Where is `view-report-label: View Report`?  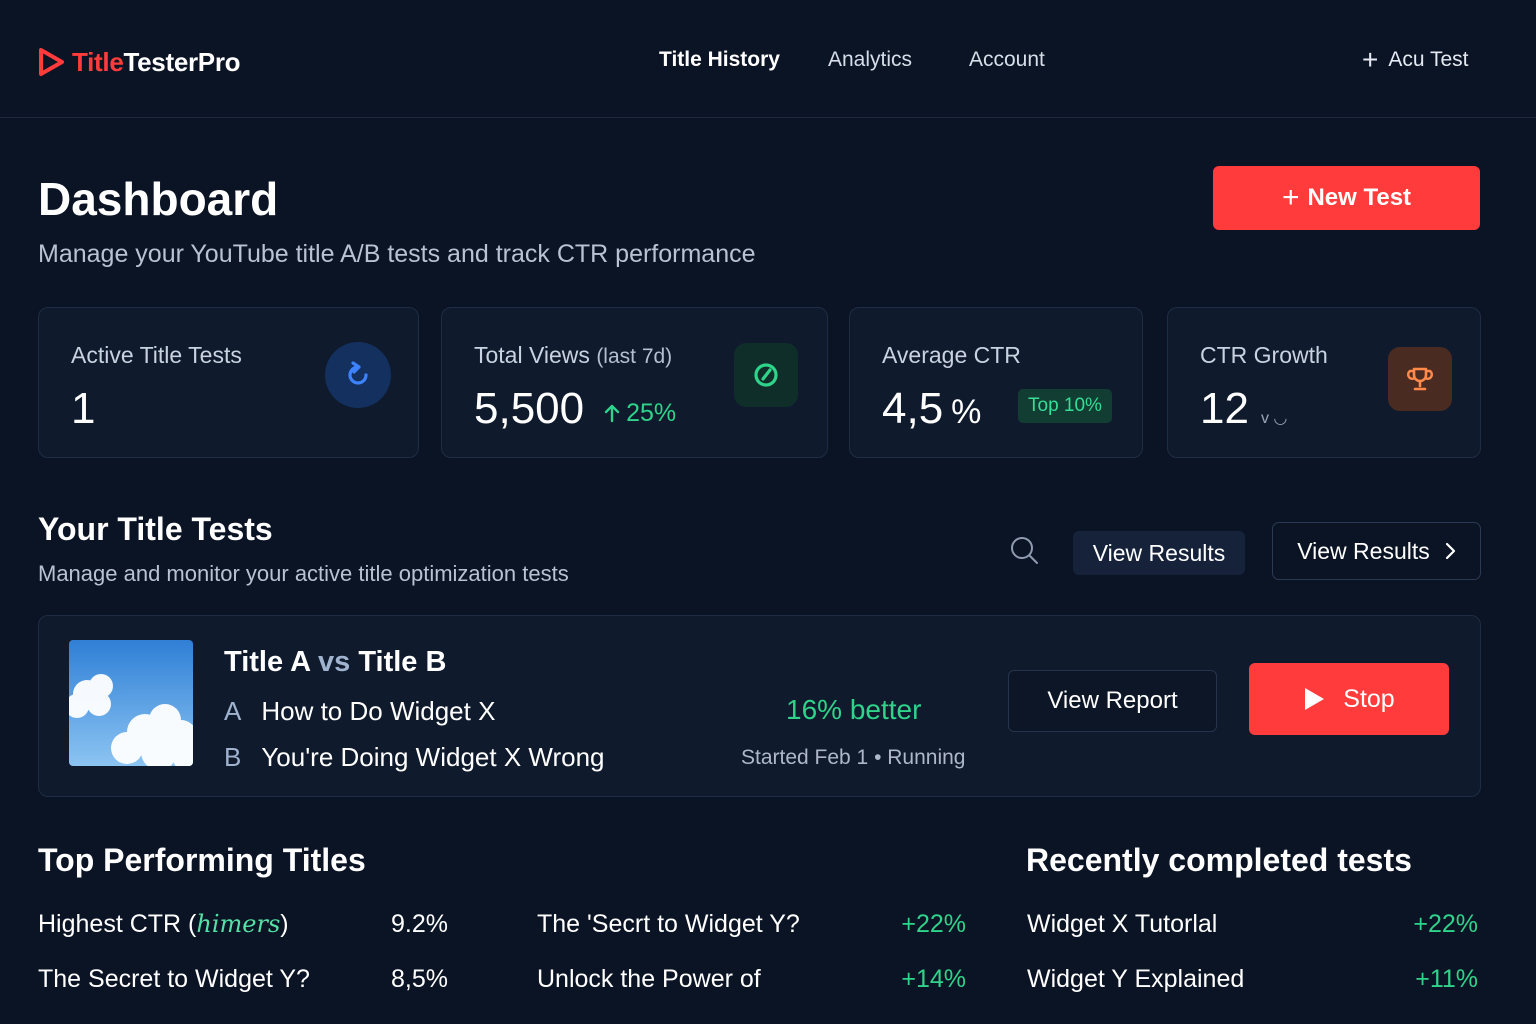 view-report-label: View Report is located at coordinates (1112, 700).